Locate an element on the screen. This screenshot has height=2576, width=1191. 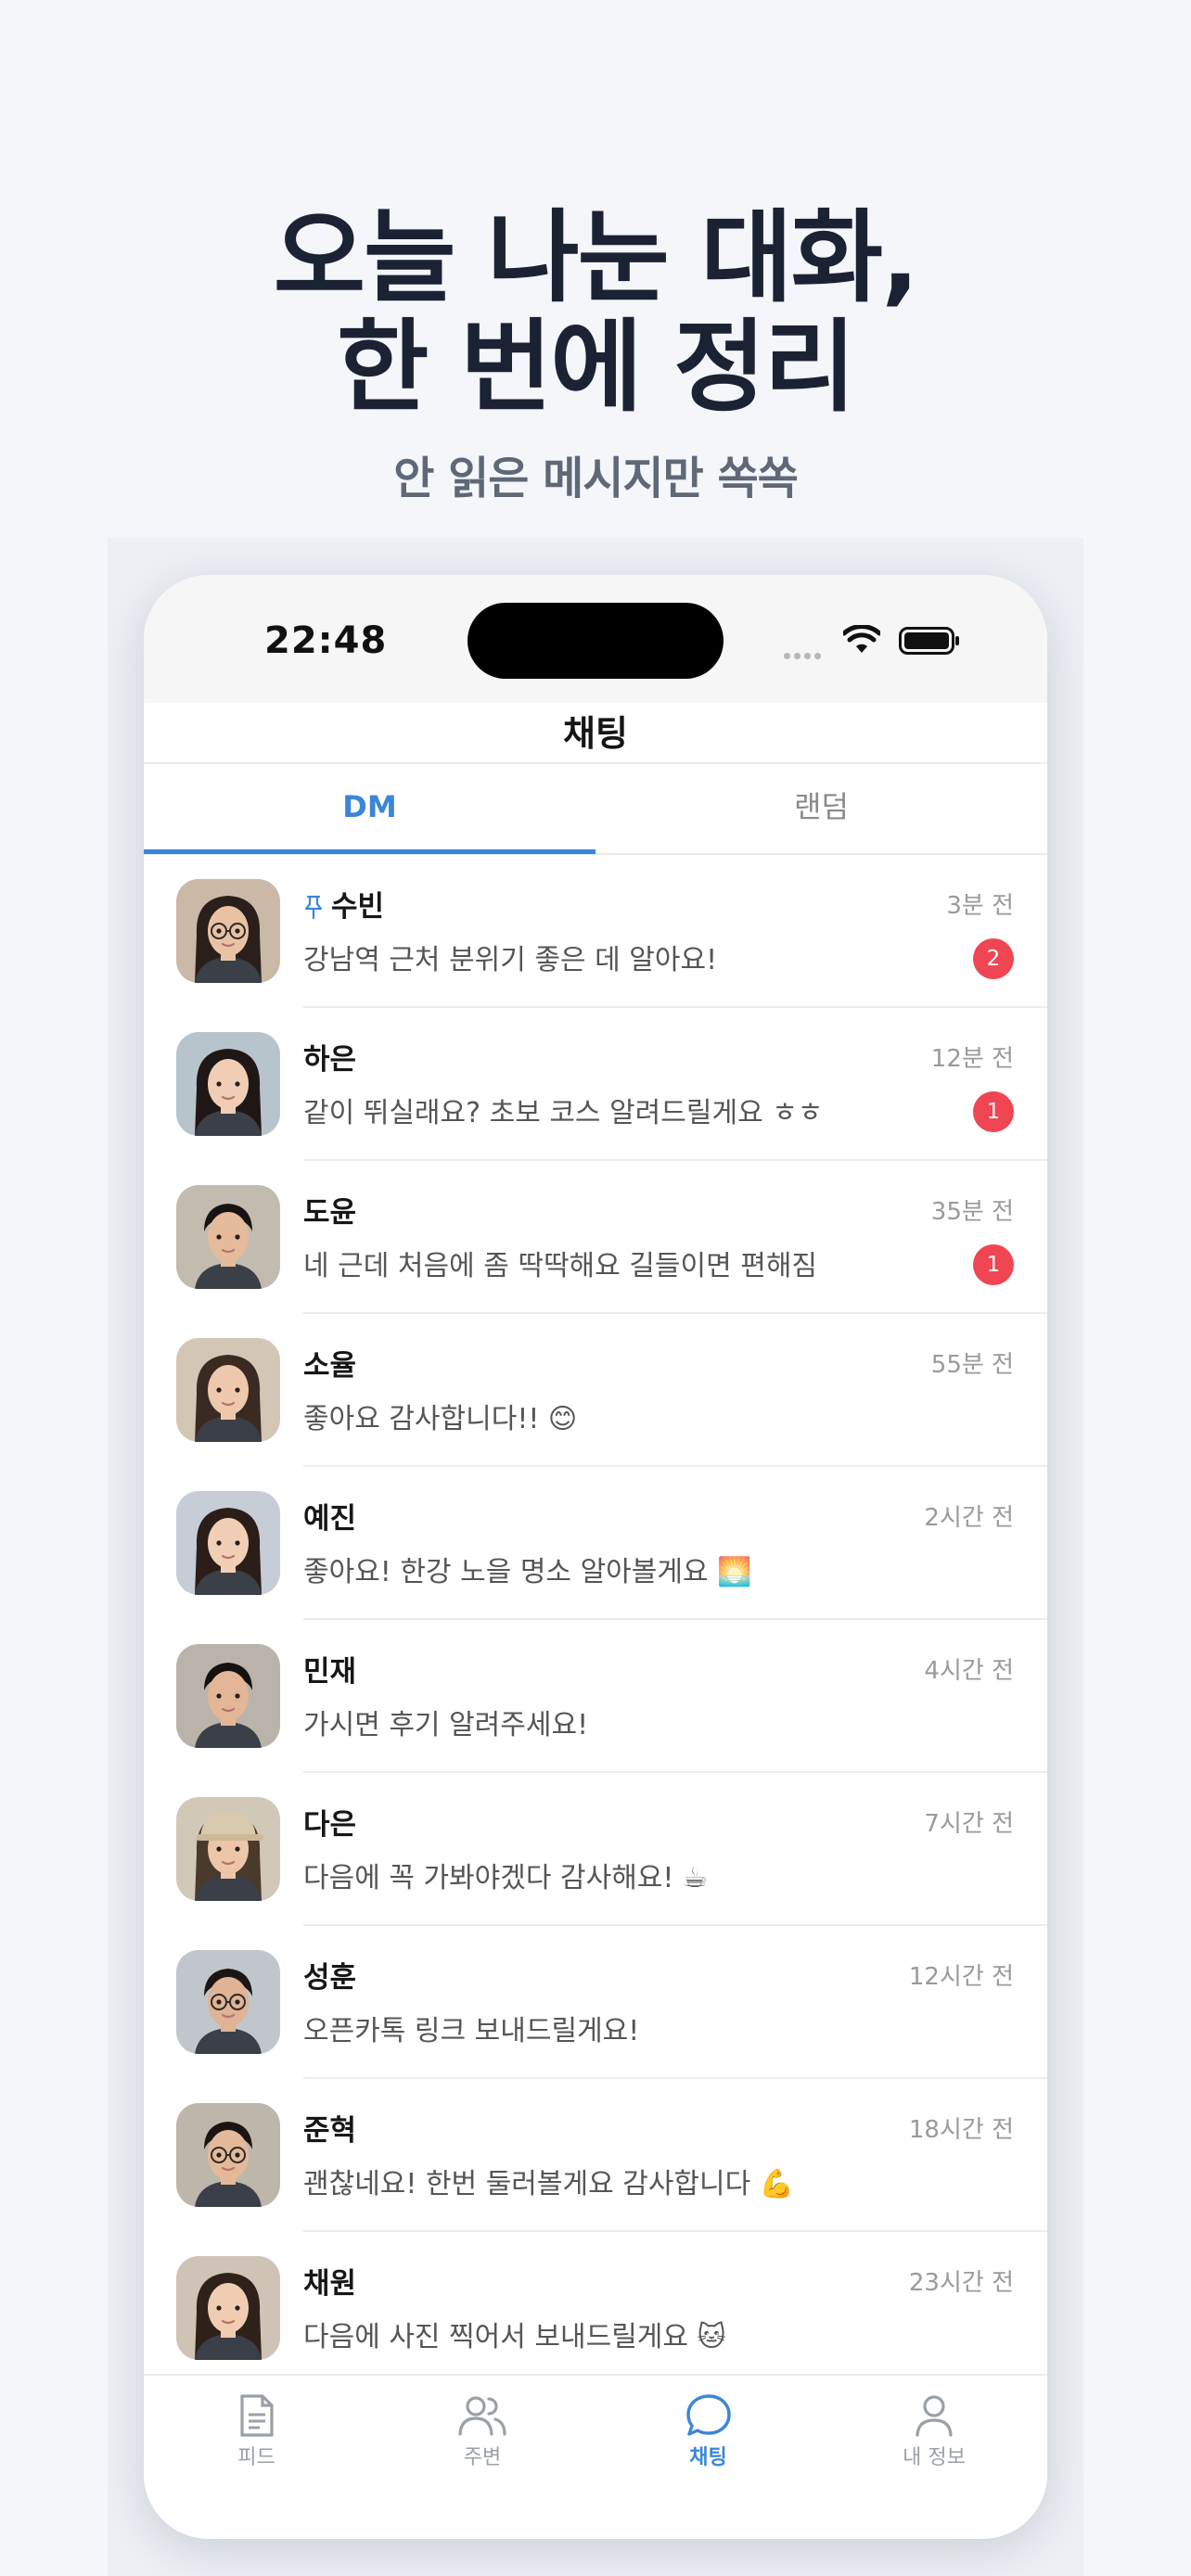
chat-time: 2시간 전 is located at coordinates (969, 1518).